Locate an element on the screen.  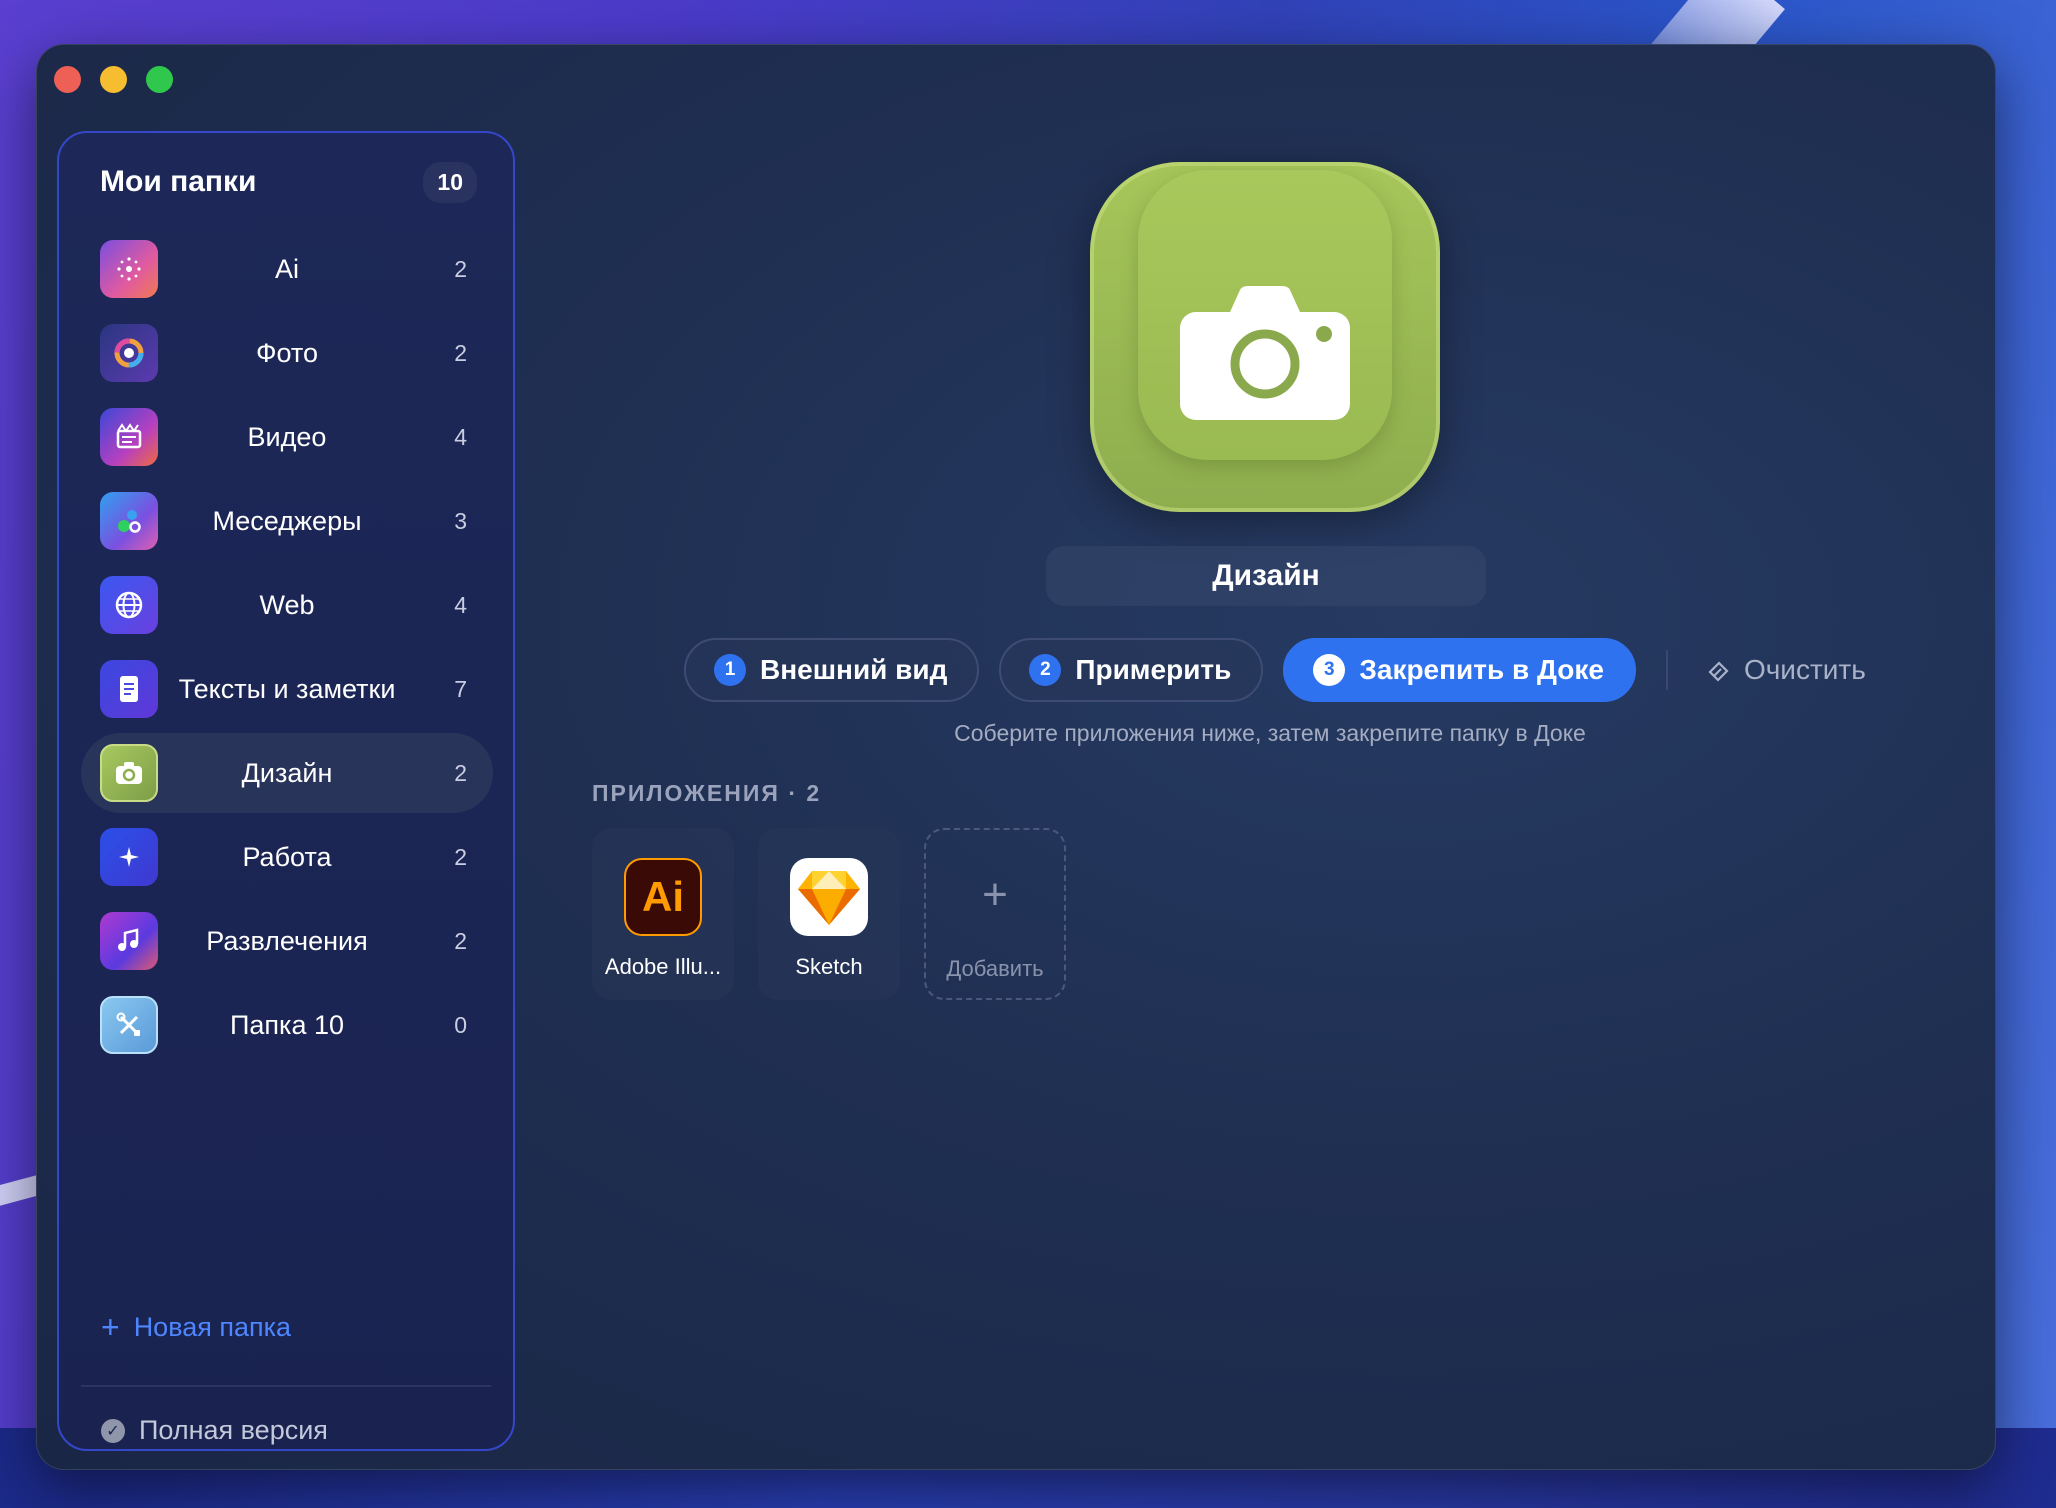
folder-label: Меседжеры is located at coordinates (287, 520).